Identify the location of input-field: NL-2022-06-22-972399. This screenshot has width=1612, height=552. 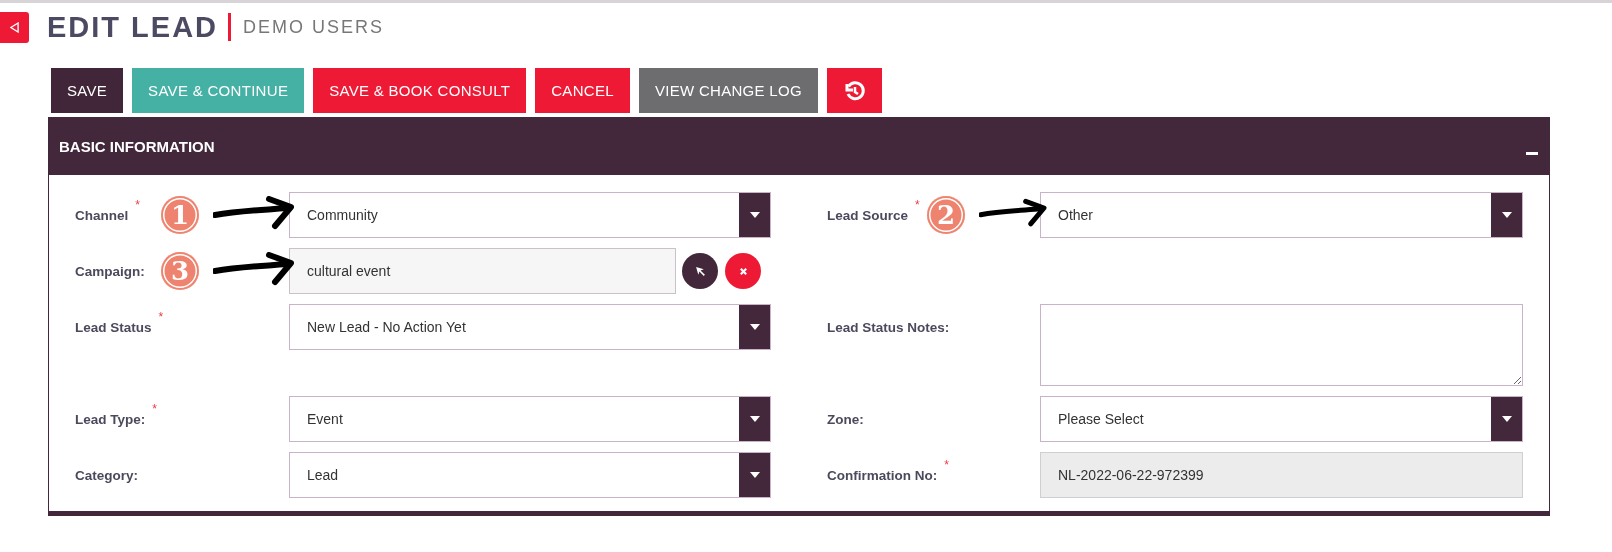
(1281, 475).